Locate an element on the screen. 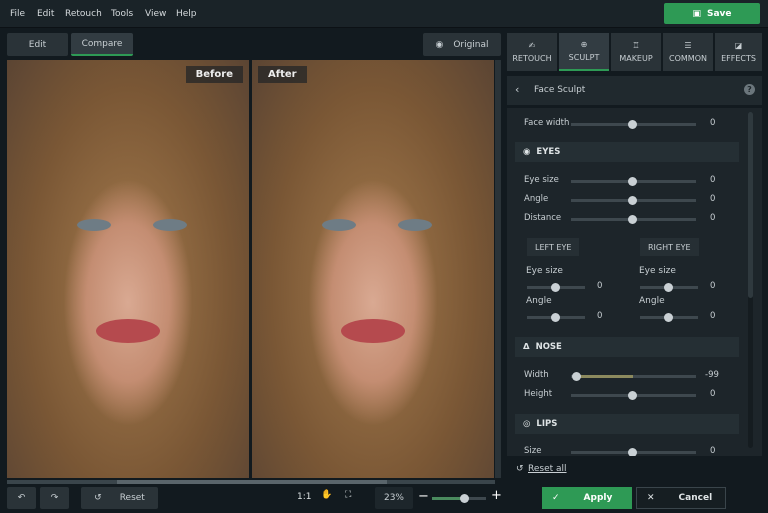 This screenshot has width=768, height=513. lips-section: ◎ LIPS is located at coordinates (627, 424).